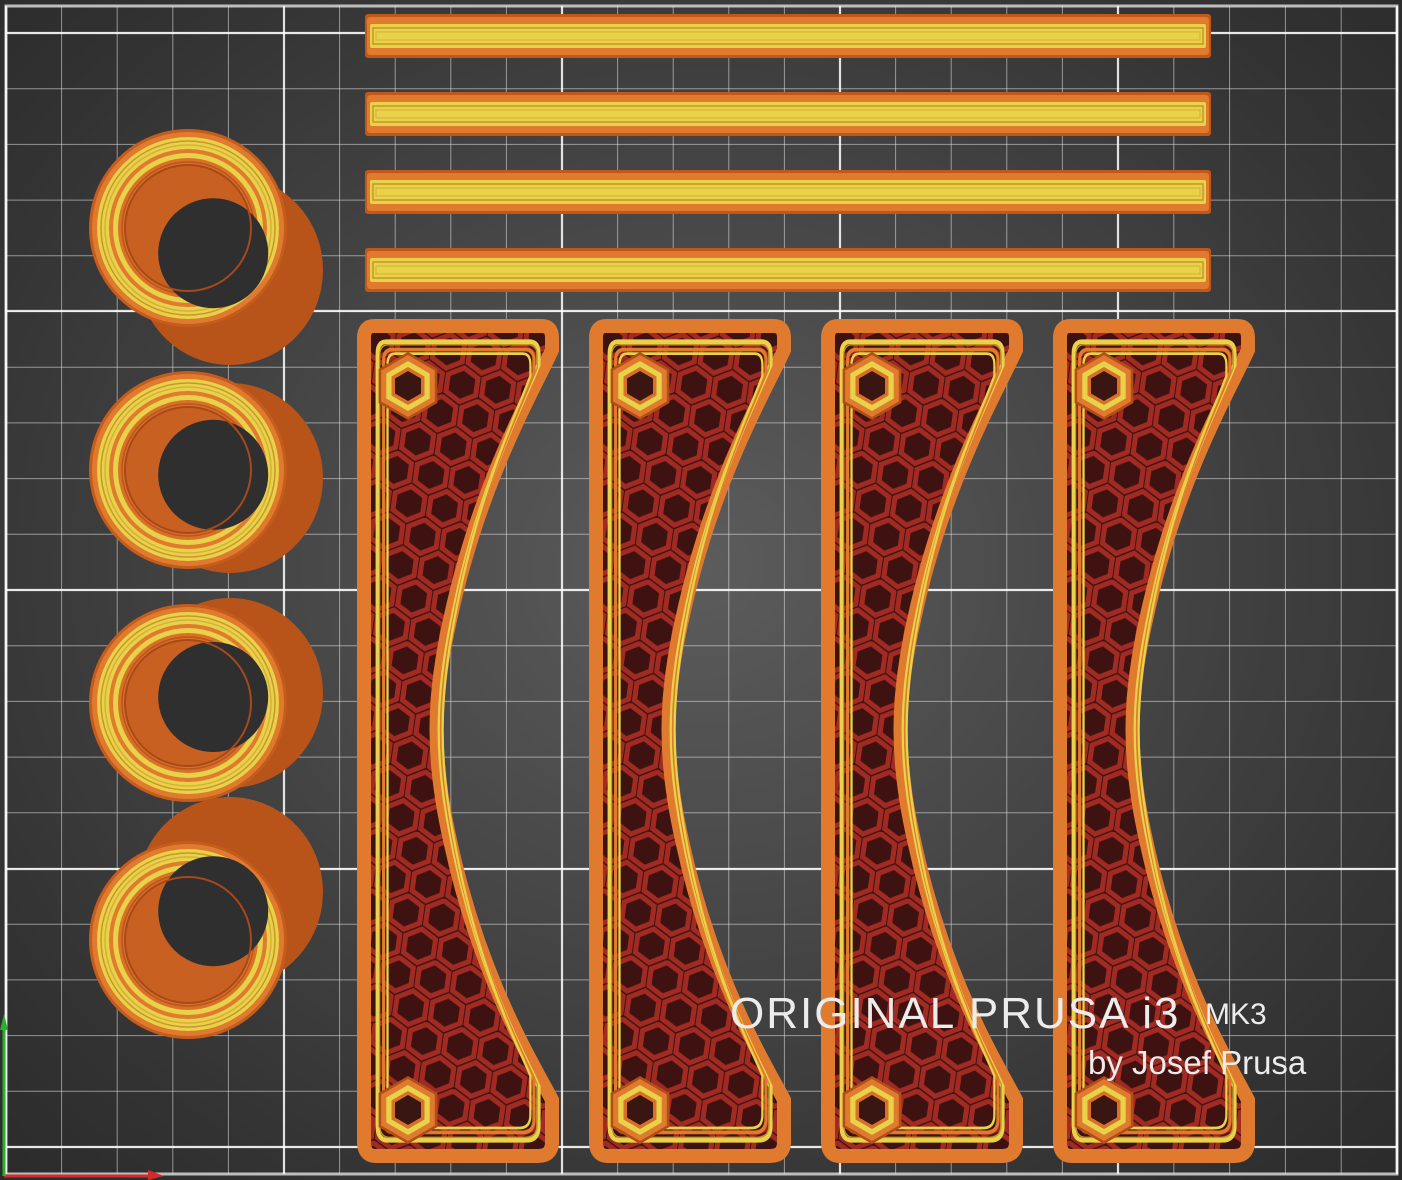 This screenshot has width=1402, height=1180. Describe the element at coordinates (788, 153) in the screenshot. I see `rods-group` at that location.